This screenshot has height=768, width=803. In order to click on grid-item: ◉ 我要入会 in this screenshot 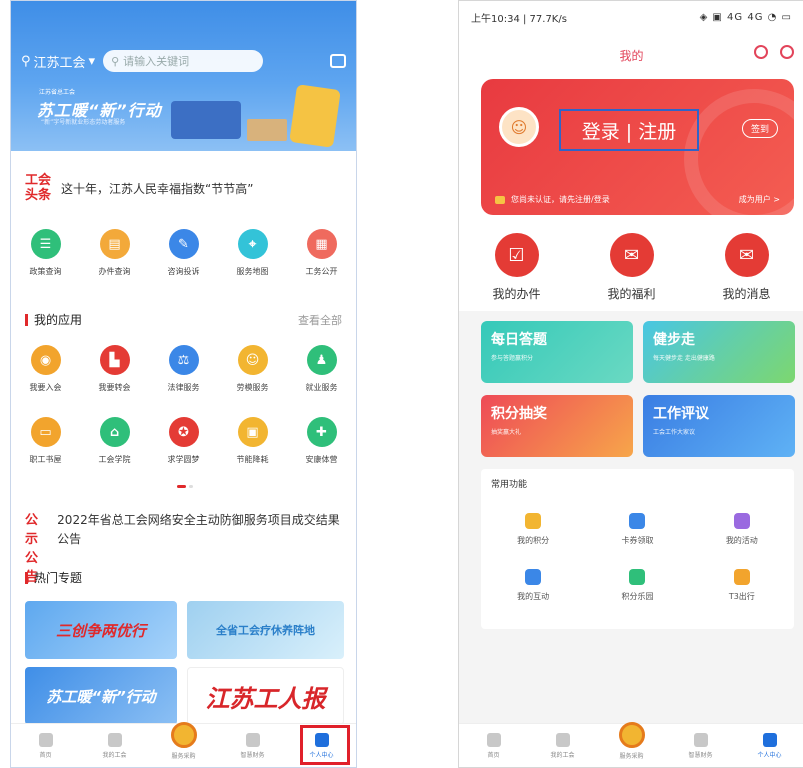, I will do `click(45, 369)`.